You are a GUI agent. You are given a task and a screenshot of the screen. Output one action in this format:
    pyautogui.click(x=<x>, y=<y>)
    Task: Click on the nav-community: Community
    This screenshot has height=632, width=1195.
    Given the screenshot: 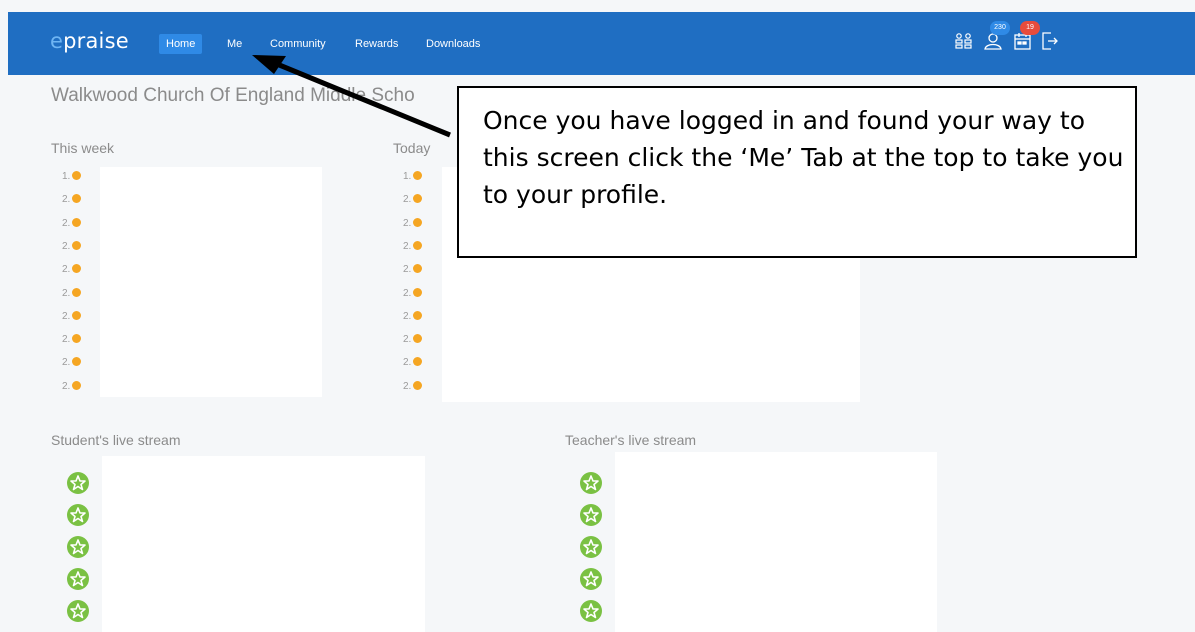 What is the action you would take?
    pyautogui.click(x=298, y=44)
    